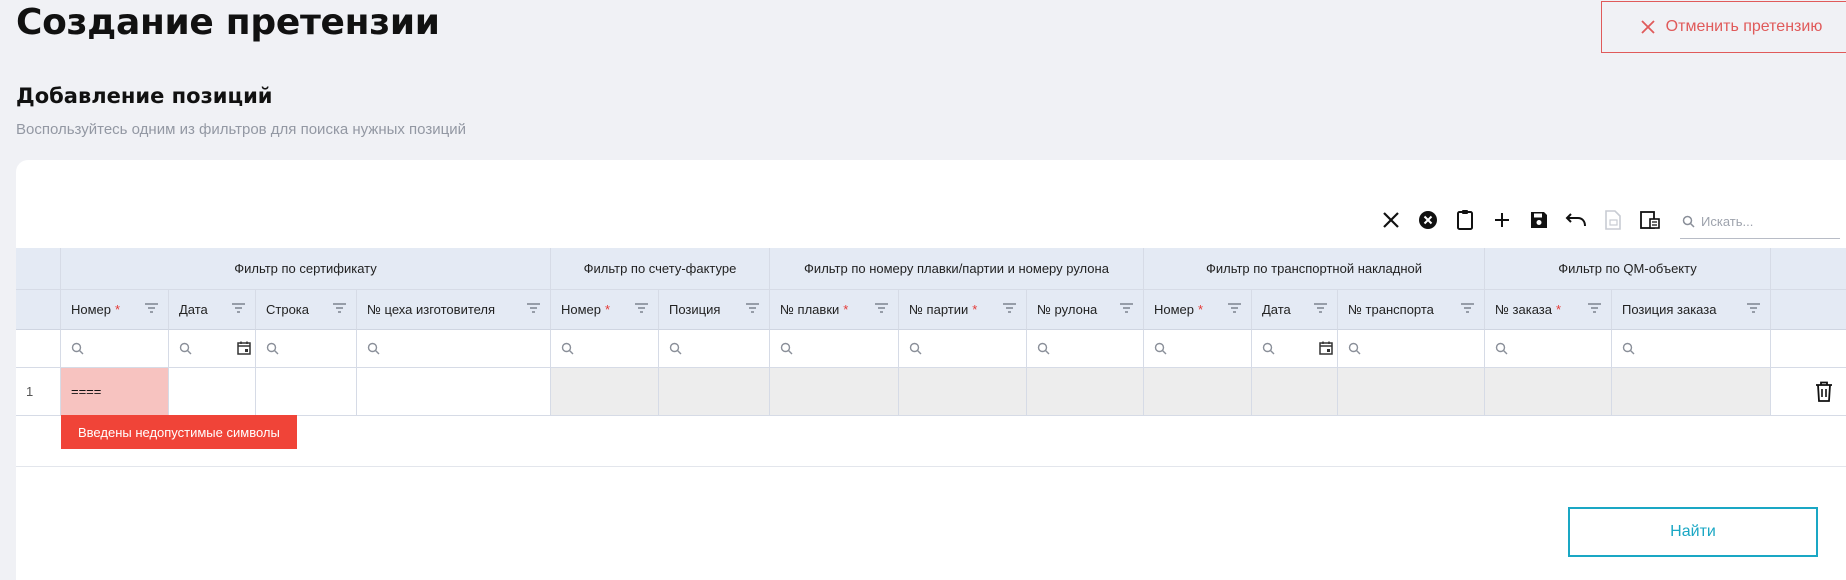 The width and height of the screenshot is (1846, 580). I want to click on column-header: № заказа *, so click(1548, 310).